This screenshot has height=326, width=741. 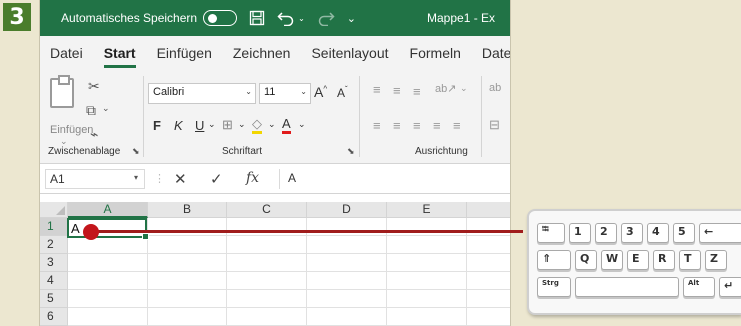 I want to click on row-header-5: 5, so click(x=54, y=299).